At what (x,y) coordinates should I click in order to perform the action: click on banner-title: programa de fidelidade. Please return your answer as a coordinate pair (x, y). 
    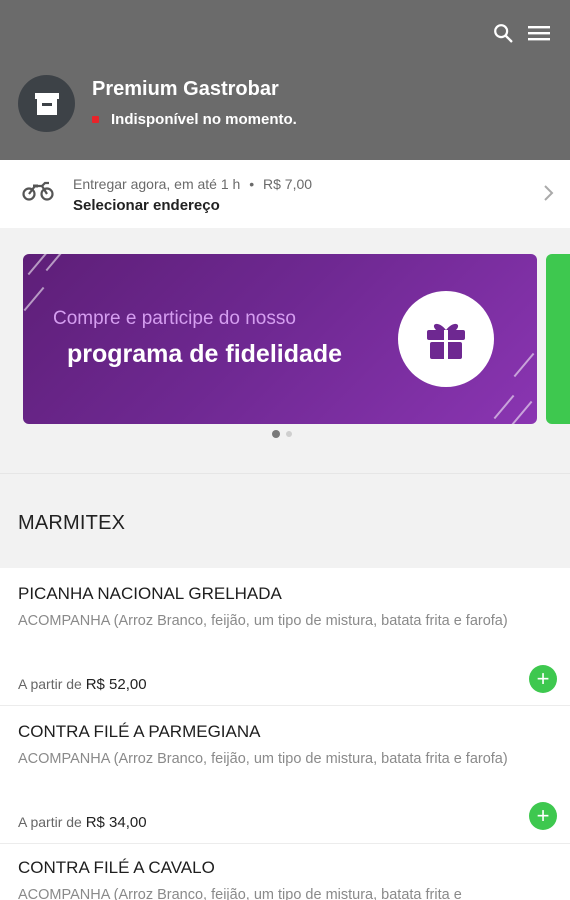
    Looking at the image, I should click on (205, 354).